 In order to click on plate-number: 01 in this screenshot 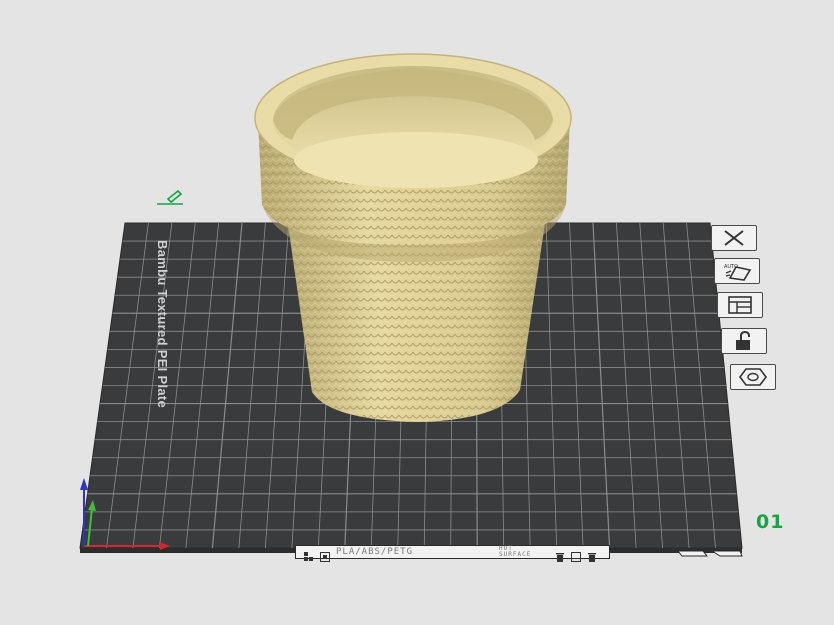, I will do `click(770, 522)`.